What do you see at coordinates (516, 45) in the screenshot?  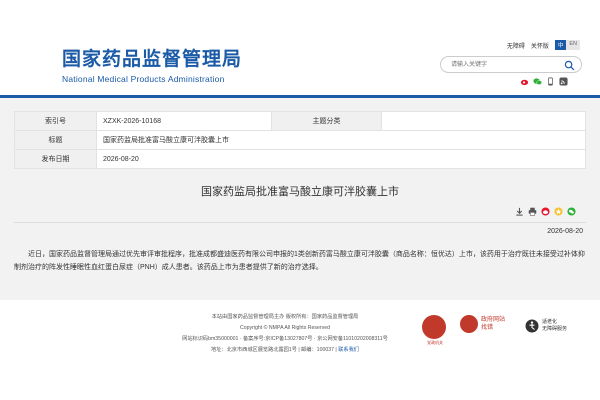 I see `accessibility-link: 无障碍` at bounding box center [516, 45].